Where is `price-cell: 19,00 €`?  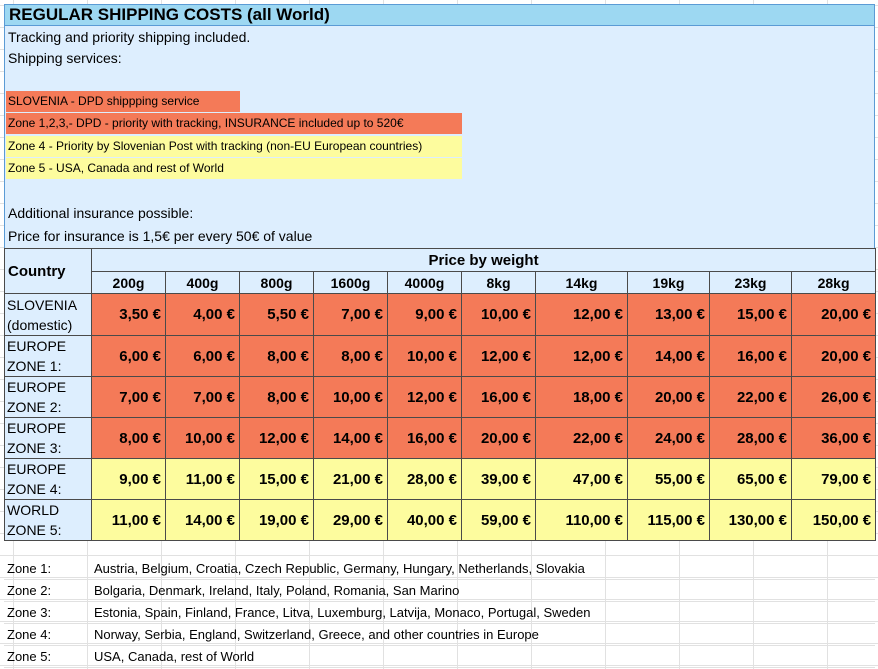 price-cell: 19,00 € is located at coordinates (276, 520).